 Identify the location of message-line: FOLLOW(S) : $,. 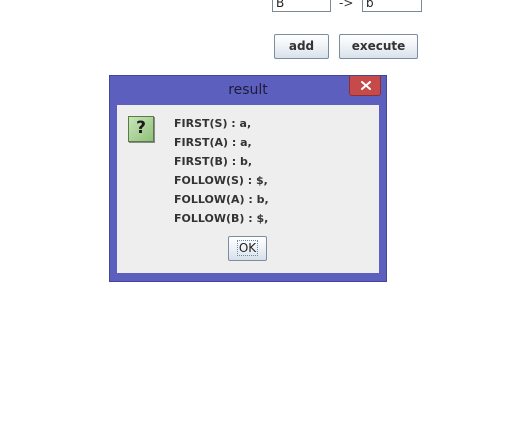
(221, 180).